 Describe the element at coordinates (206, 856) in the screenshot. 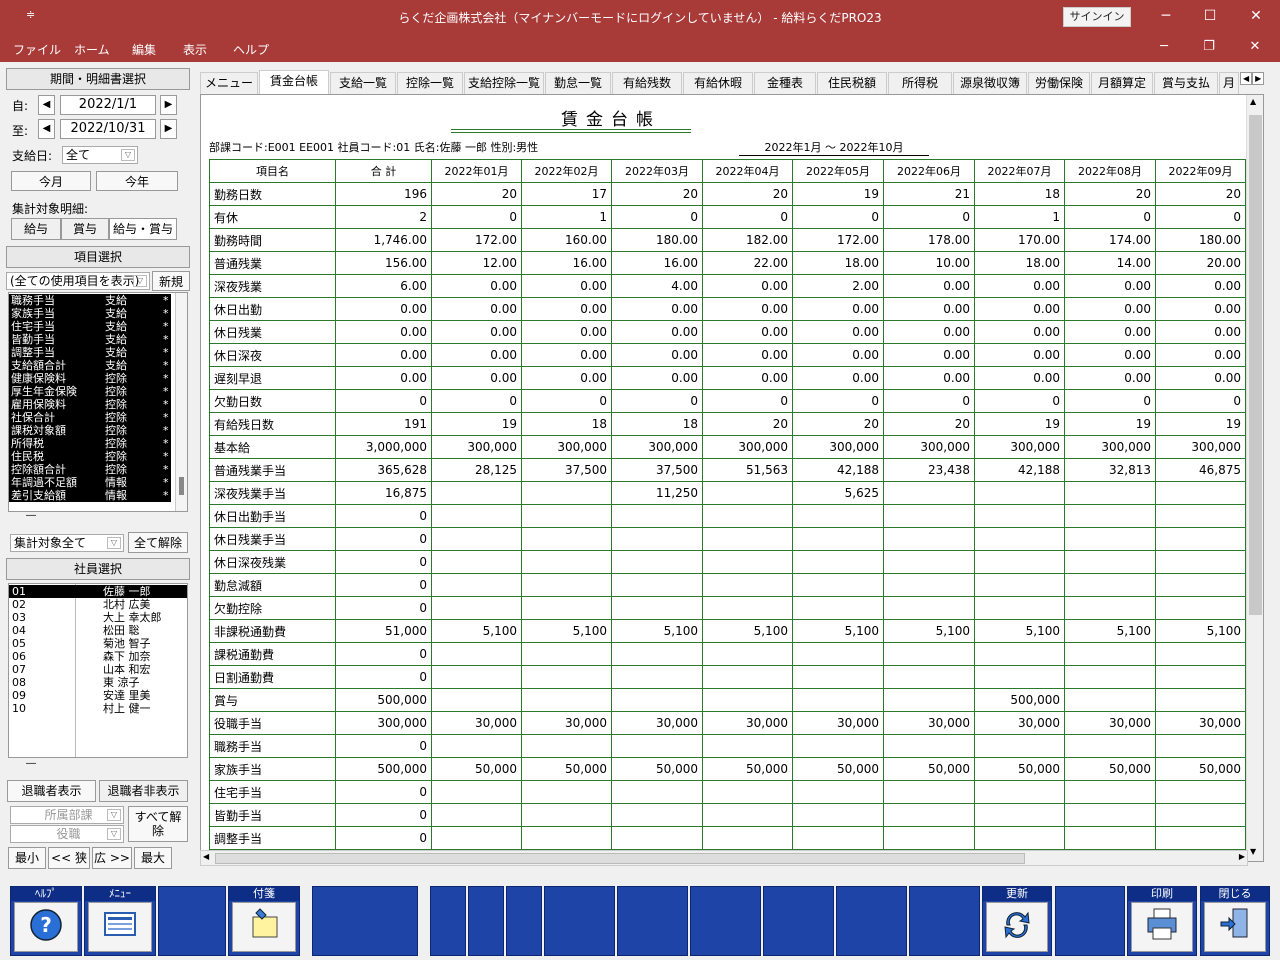

I see `scroll-left-icon: ◀` at that location.